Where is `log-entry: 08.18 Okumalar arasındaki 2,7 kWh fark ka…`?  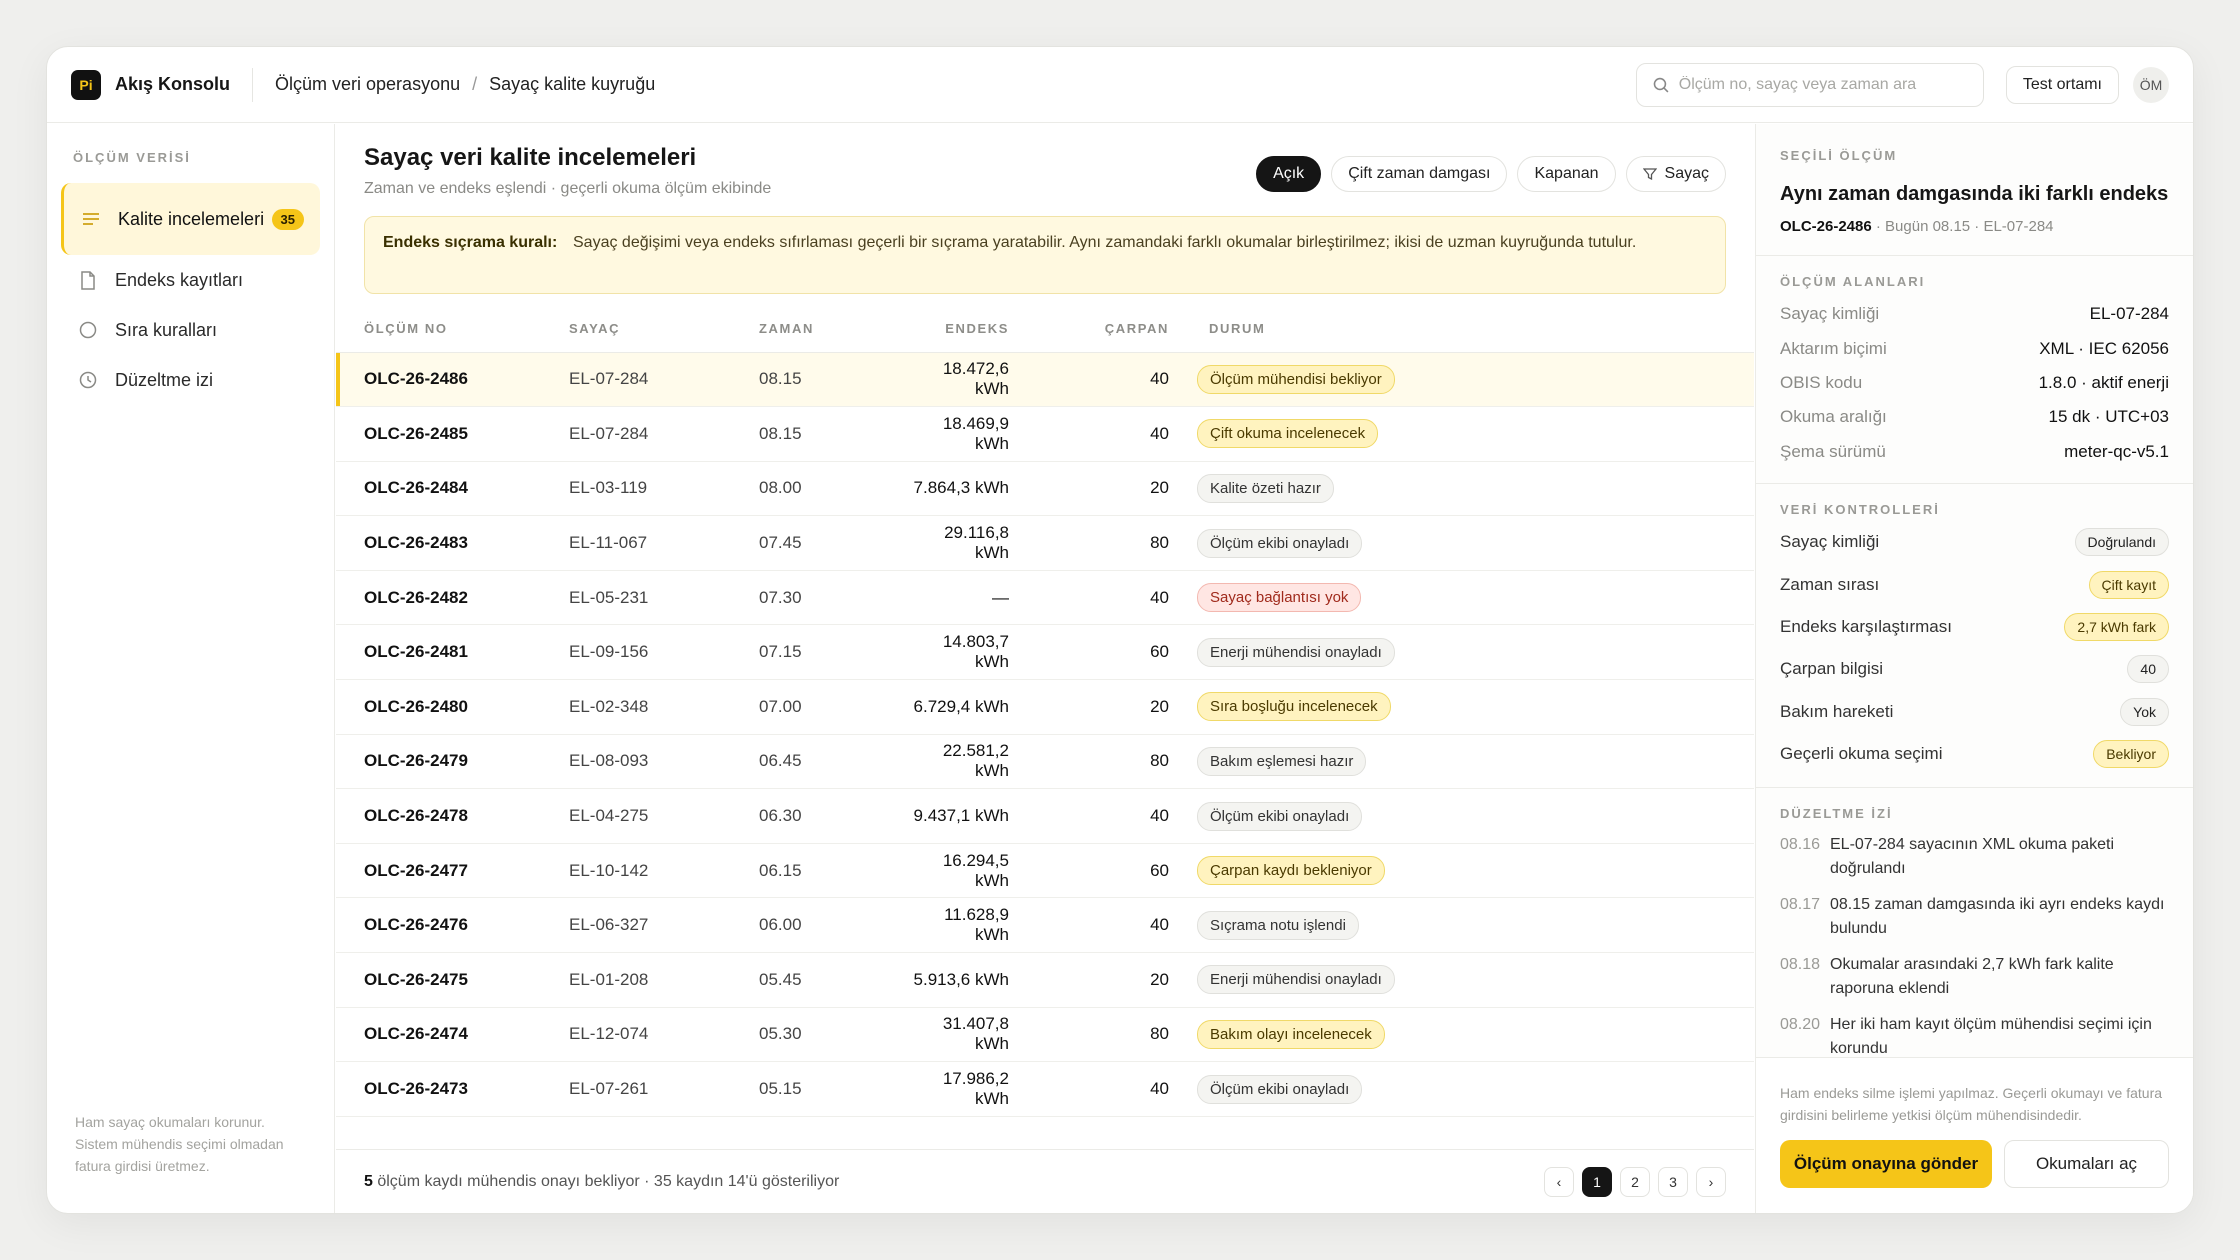
log-entry: 08.18 Okumalar arasındaki 2,7 kWh fark ka… is located at coordinates (1974, 977).